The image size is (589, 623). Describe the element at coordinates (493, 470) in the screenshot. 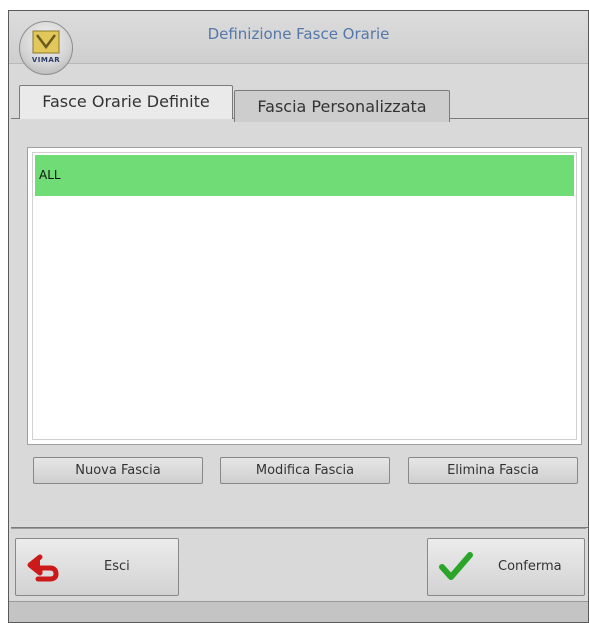

I see `delete-band-button: Elimina Fascia` at that location.